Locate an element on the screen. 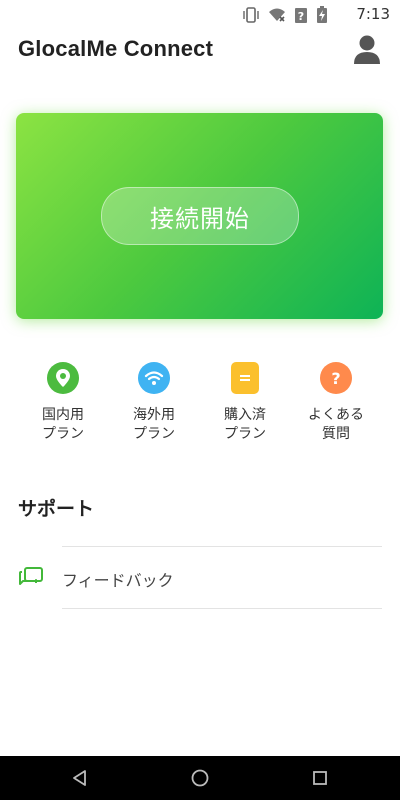 The image size is (400, 800). faq-label: よくある 質問 is located at coordinates (336, 424).